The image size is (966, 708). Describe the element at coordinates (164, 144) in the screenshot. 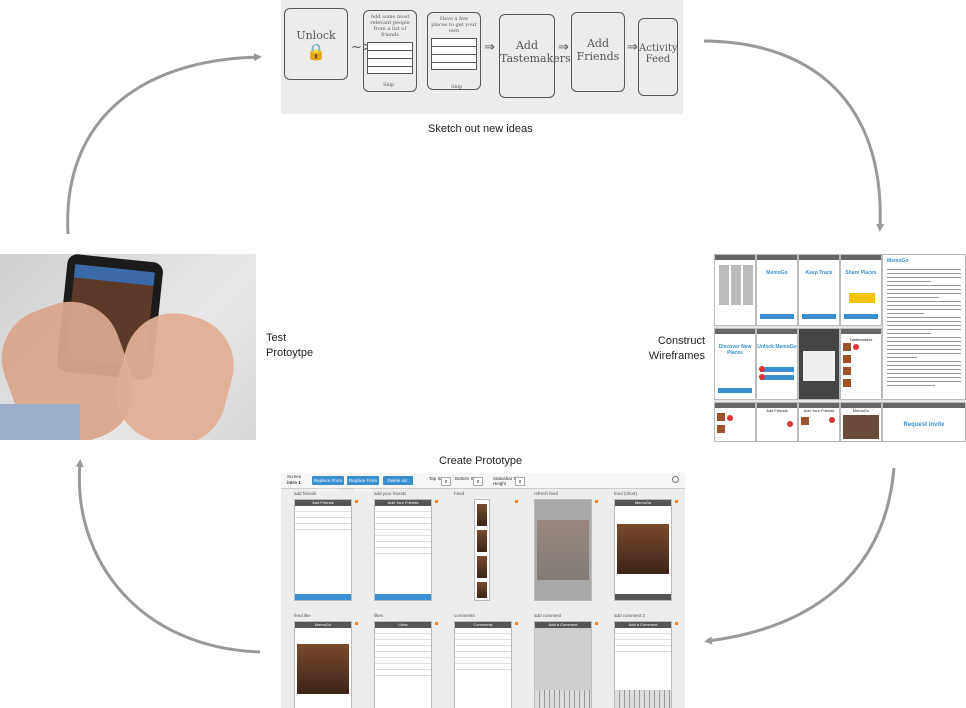

I see `arrow-test-to-sketch` at that location.